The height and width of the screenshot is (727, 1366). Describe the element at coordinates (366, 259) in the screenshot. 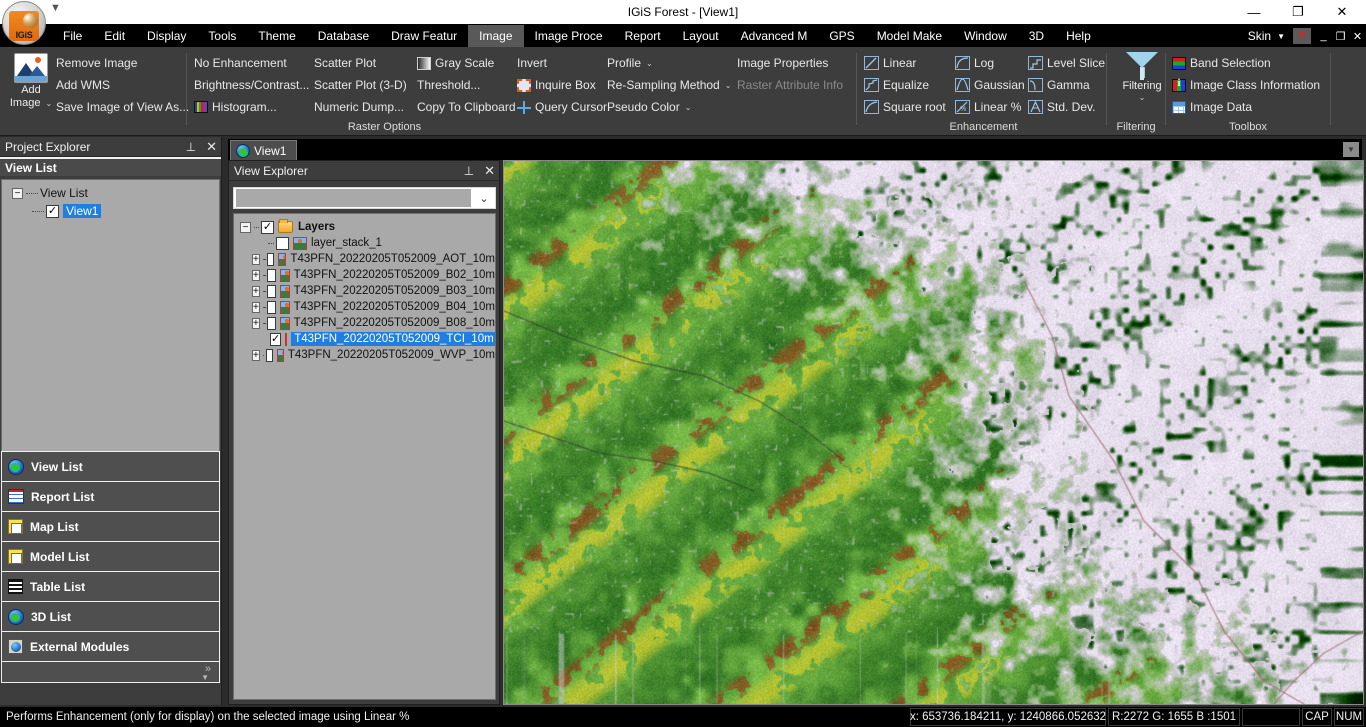

I see `layer-row-aot: + T43PFN_20220205T052009_AOT_10m` at that location.